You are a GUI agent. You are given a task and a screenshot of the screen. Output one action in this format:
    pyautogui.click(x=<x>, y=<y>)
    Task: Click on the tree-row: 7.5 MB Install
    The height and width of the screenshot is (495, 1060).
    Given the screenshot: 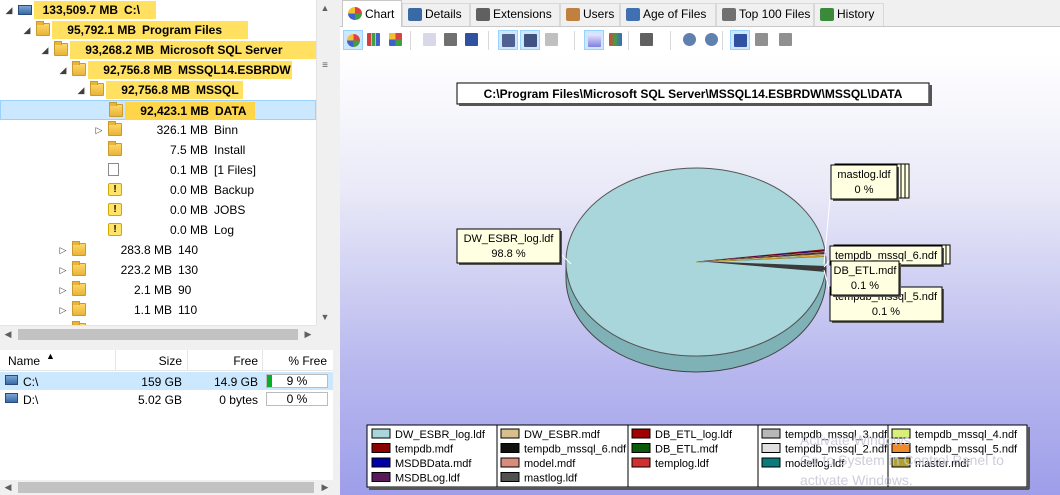 What is the action you would take?
    pyautogui.click(x=158, y=150)
    